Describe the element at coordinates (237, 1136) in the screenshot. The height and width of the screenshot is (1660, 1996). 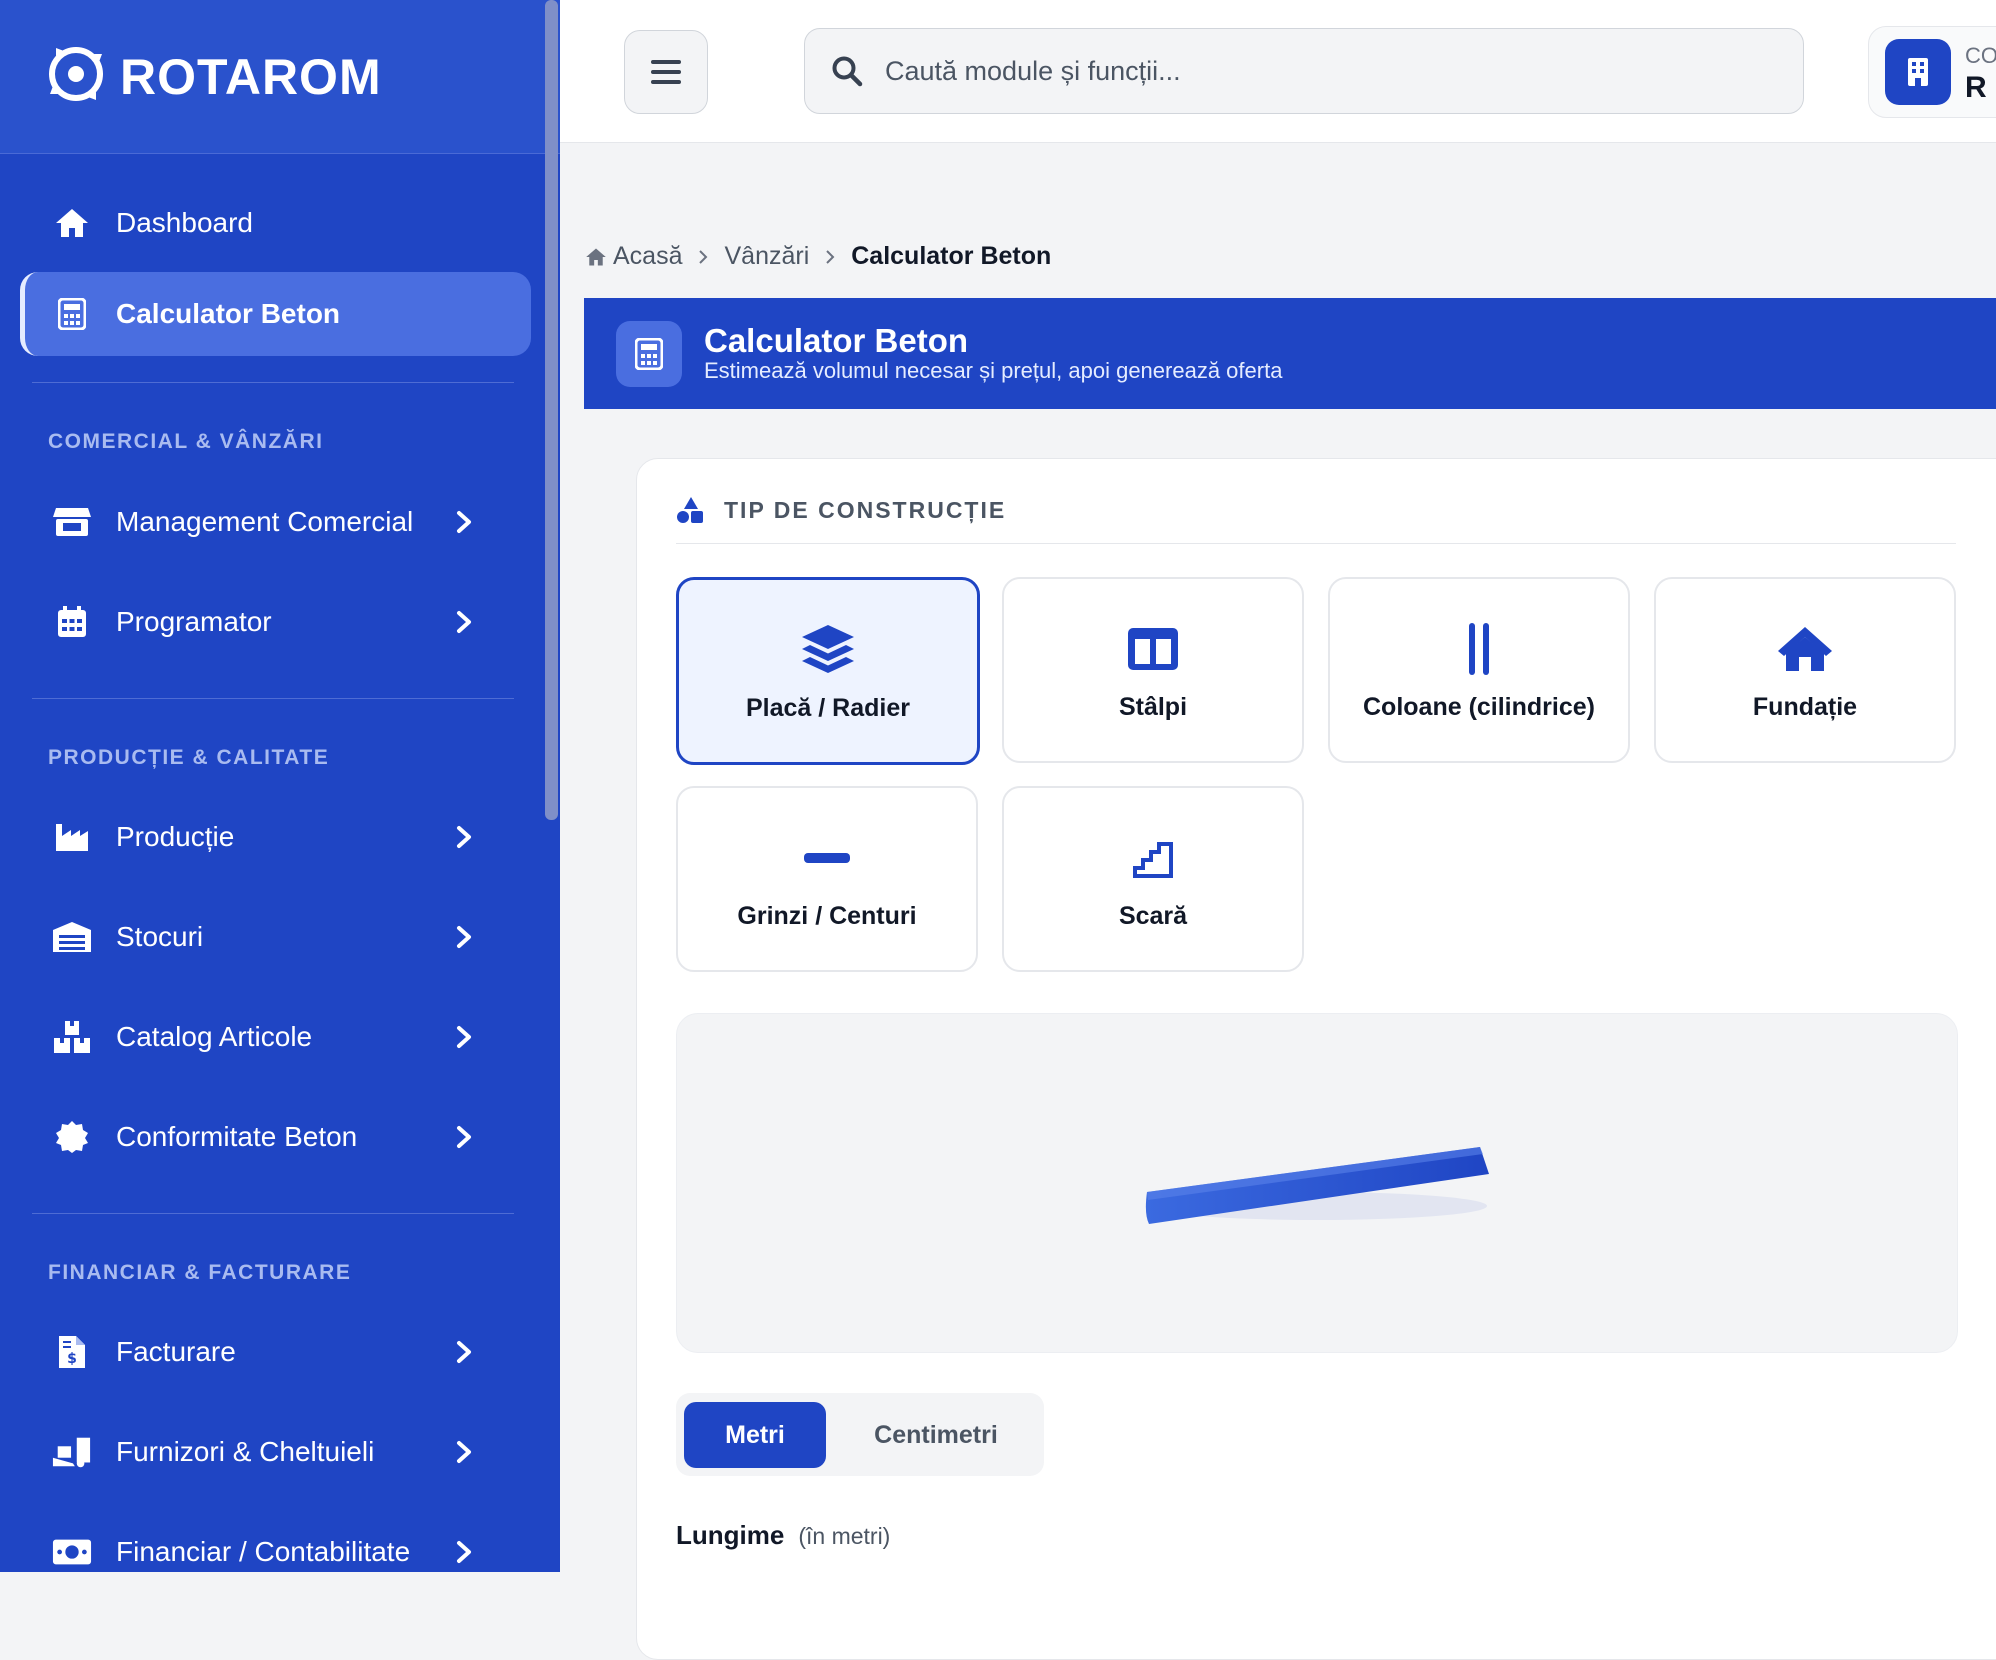
I see `sidebar-item-label: Conformitate Beton` at that location.